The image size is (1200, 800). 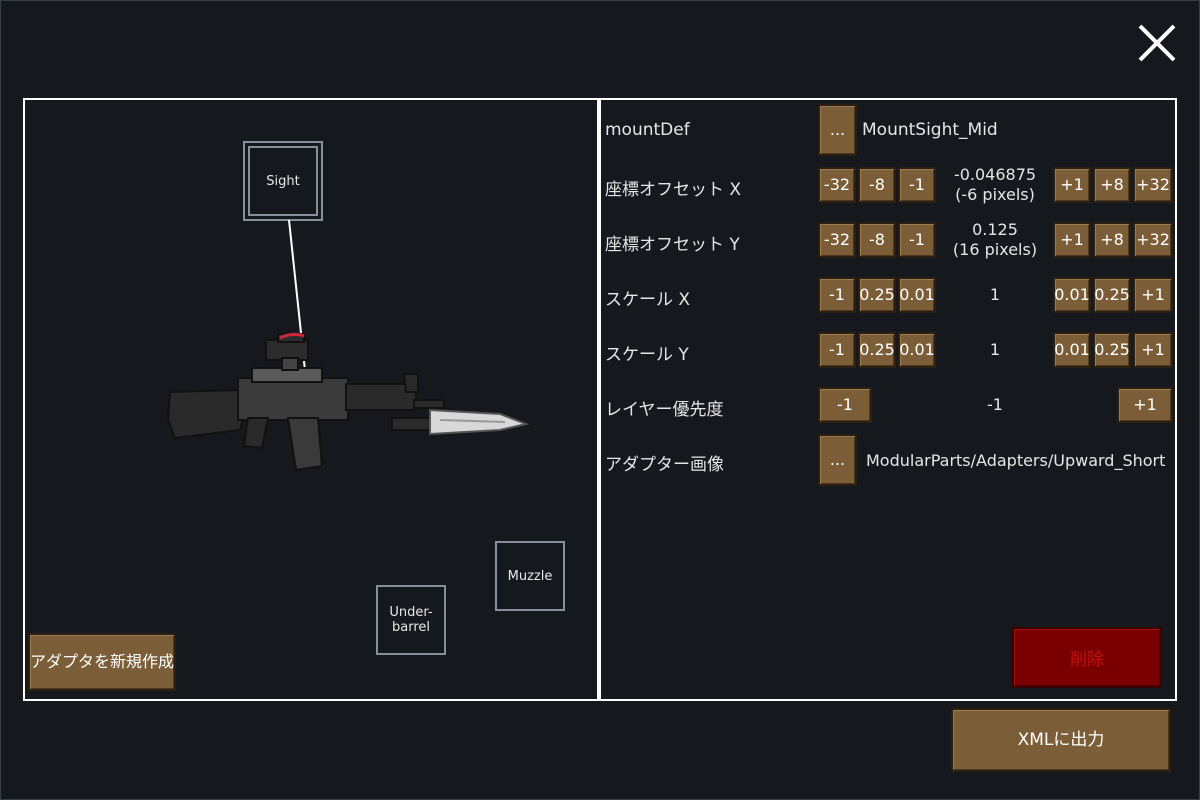 I want to click on offset-x-inc-32-button: +32, so click(x=1153, y=185).